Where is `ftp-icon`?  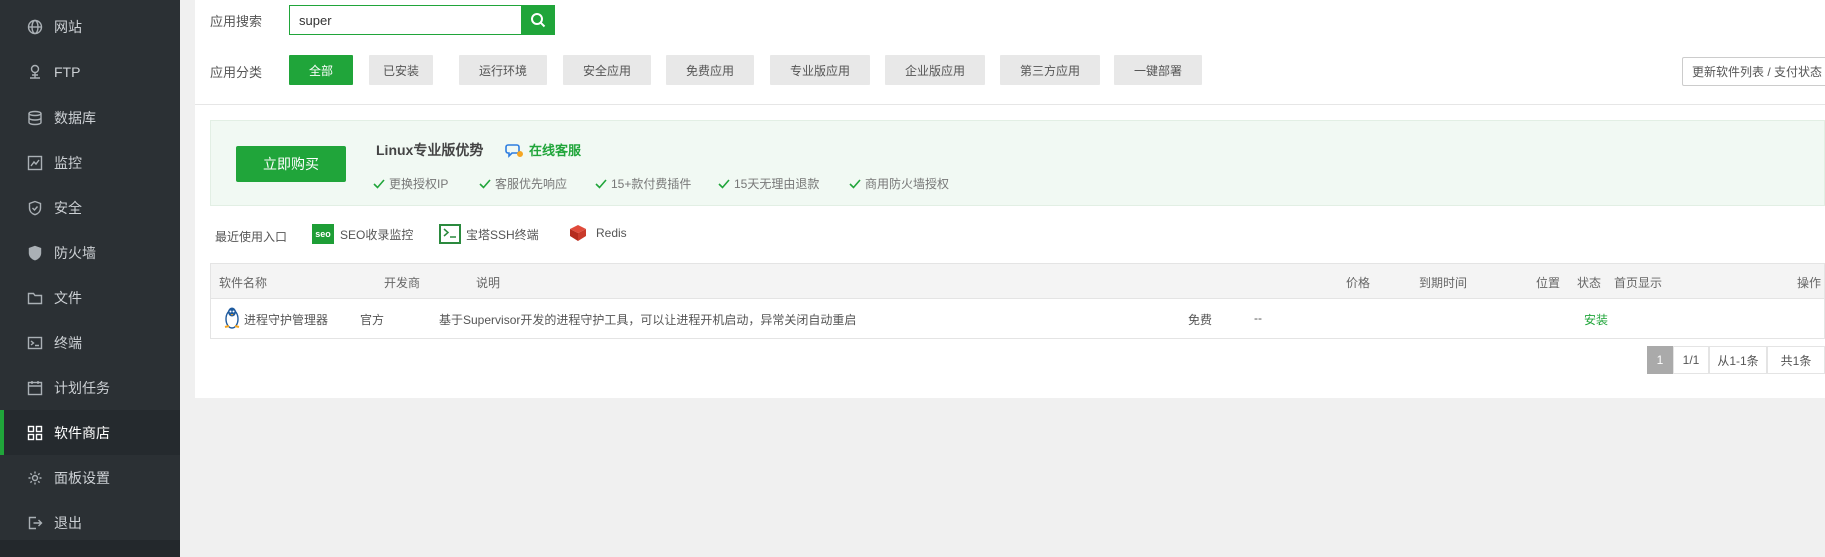 ftp-icon is located at coordinates (35, 72).